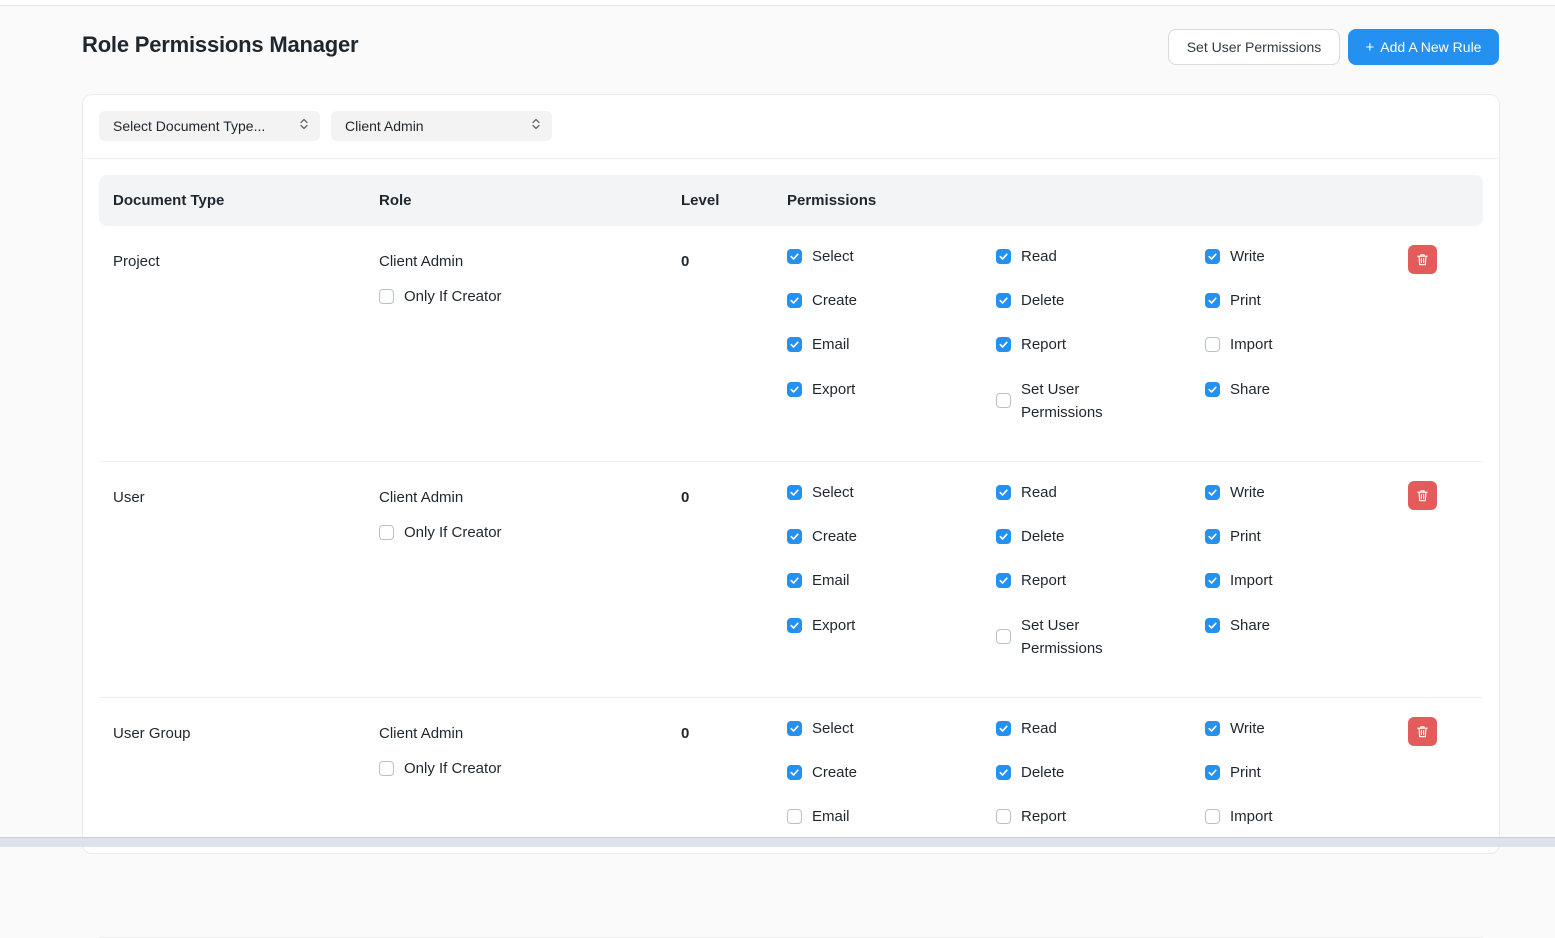 The width and height of the screenshot is (1555, 938). What do you see at coordinates (791, 127) in the screenshot?
I see `filter-bar: Select Document Type... Client Admin` at bounding box center [791, 127].